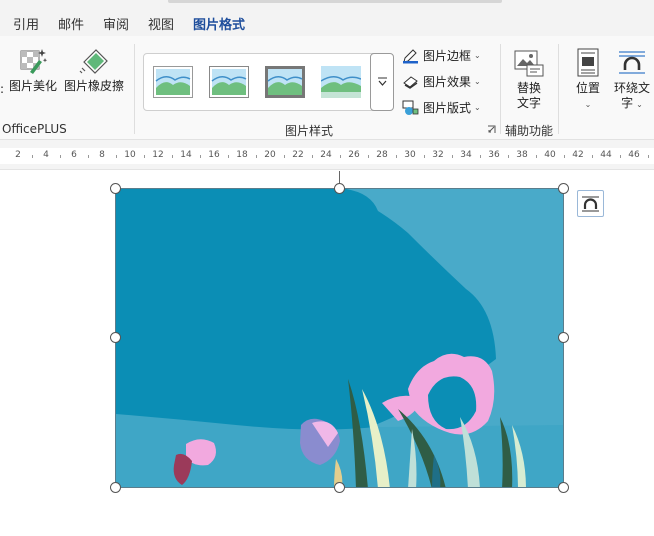 Image resolution: width=654 pixels, height=536 pixels. What do you see at coordinates (588, 80) in the screenshot?
I see `position-button: 位置 ⌄` at bounding box center [588, 80].